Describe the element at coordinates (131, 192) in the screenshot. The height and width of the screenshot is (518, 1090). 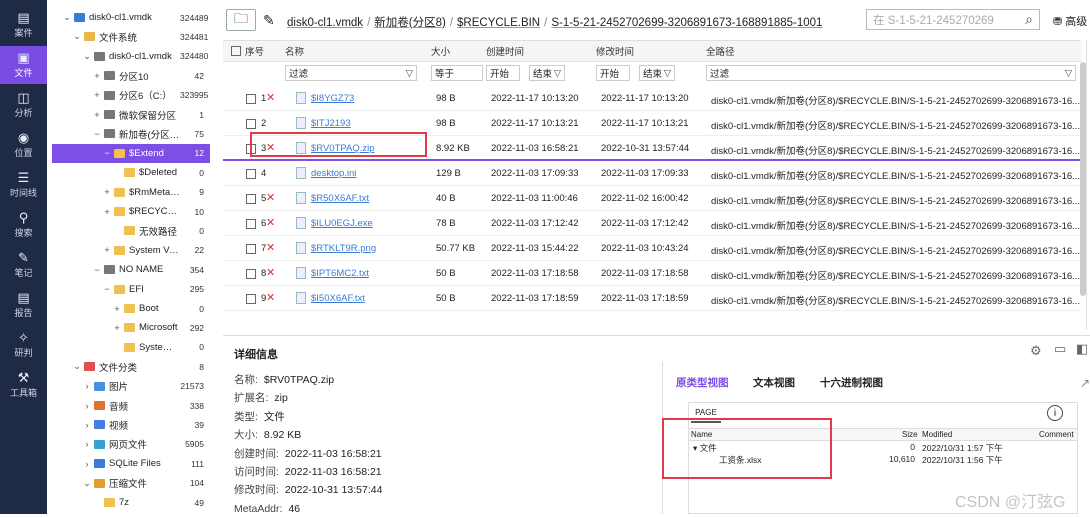
I see `tree-item: + $RmMetadata 9` at that location.